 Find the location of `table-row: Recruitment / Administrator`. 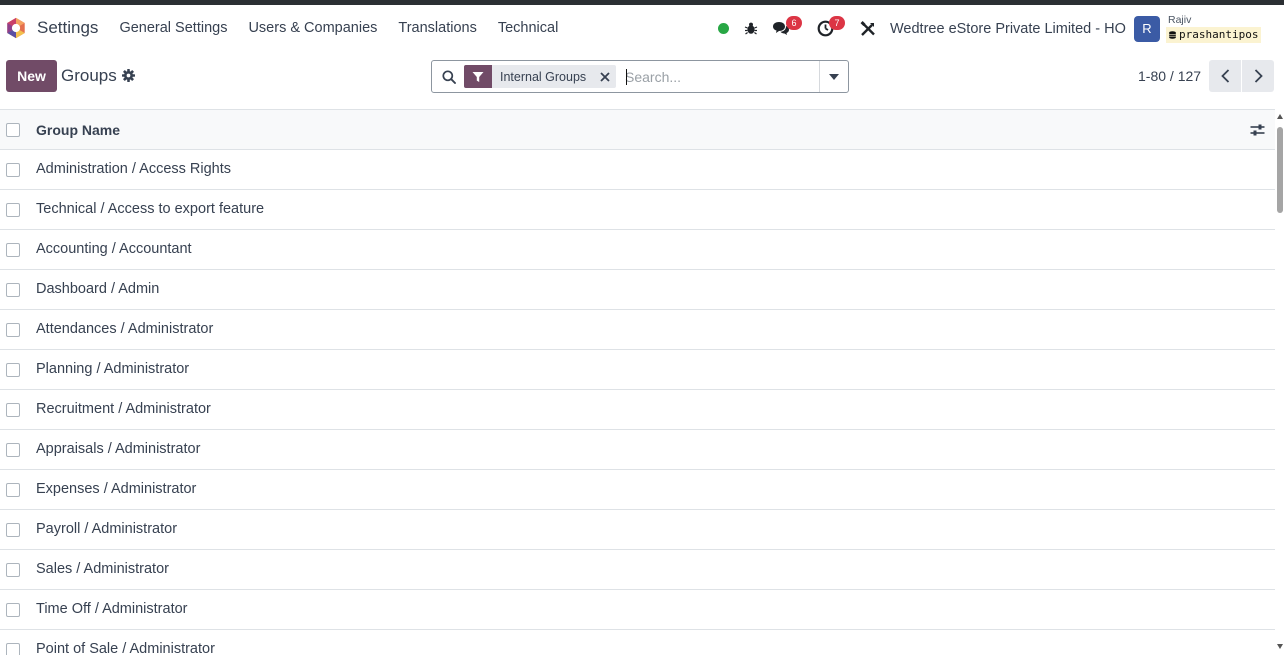

table-row: Recruitment / Administrator is located at coordinates (637, 410).